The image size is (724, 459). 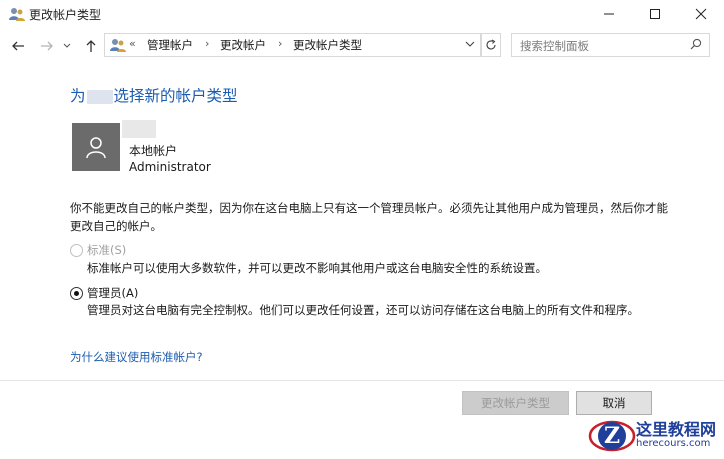 I want to click on watermark-logo-letter: Z, so click(x=612, y=436).